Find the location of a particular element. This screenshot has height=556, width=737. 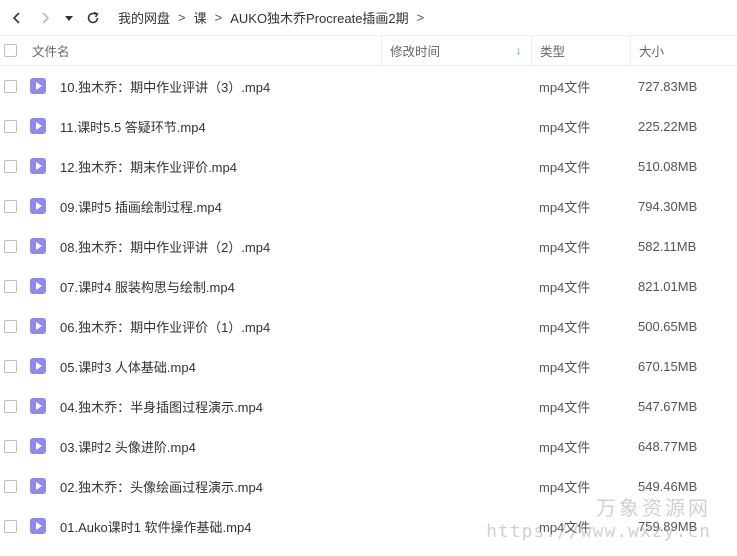

table-row: 12.独木乔：期末作业评价.mp4 mp4文件 510.08MB is located at coordinates (368, 166).